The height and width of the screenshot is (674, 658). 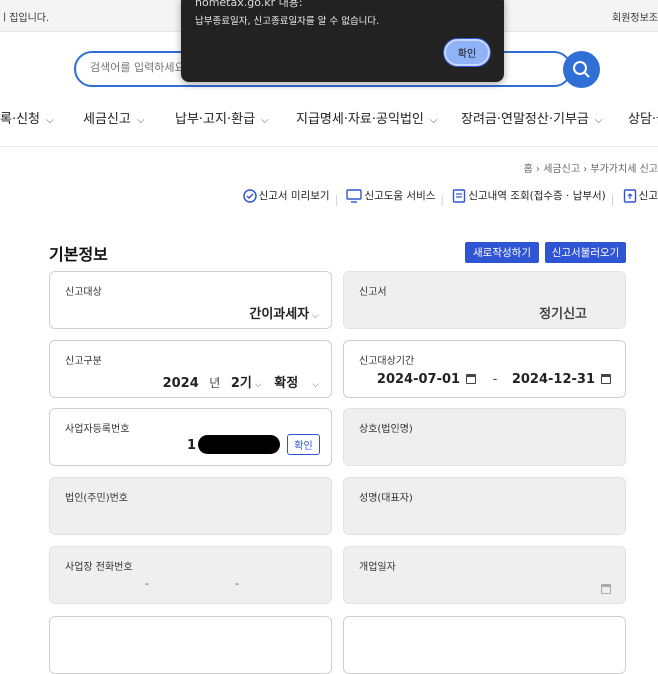 I want to click on search-icon, so click(x=581, y=69).